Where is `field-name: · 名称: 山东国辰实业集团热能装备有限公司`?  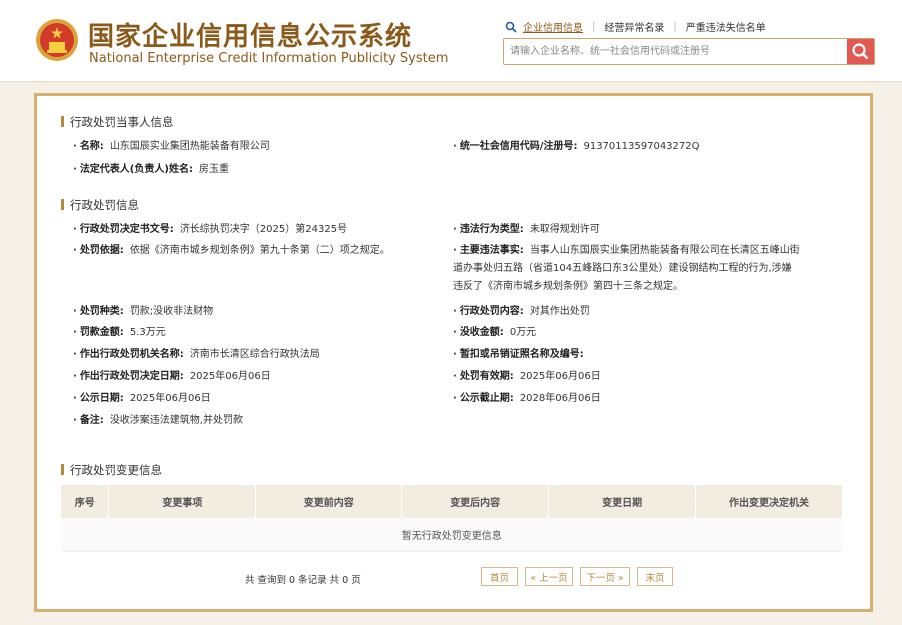 field-name: · 名称: 山东国辰实业集团热能装备有限公司 is located at coordinates (171, 146).